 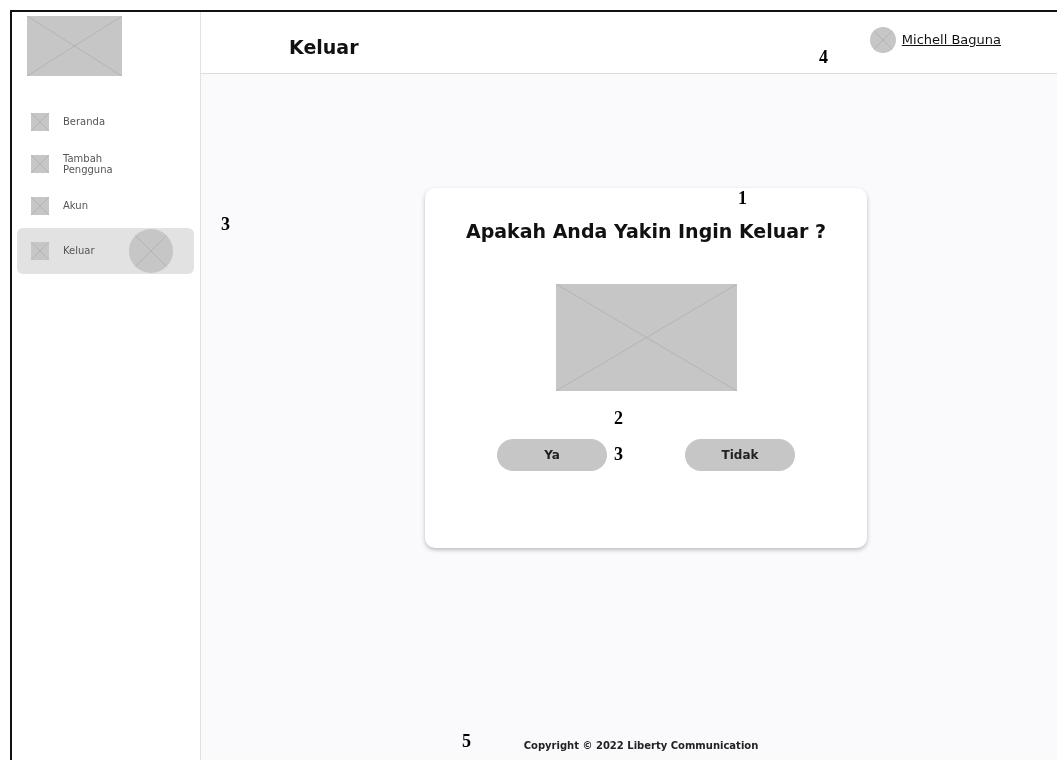 I want to click on page-title: Keluar, so click(x=324, y=46).